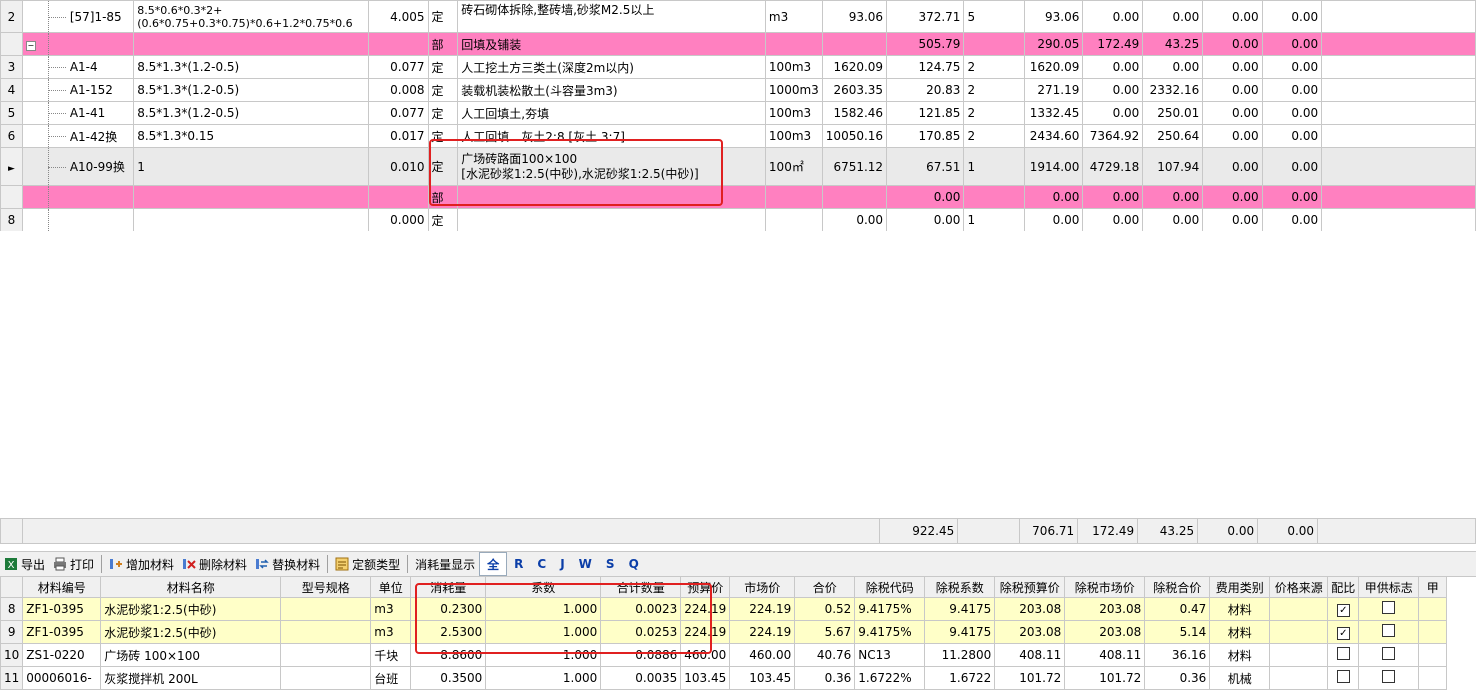  I want to click on quota-price: 2603.35, so click(854, 90).